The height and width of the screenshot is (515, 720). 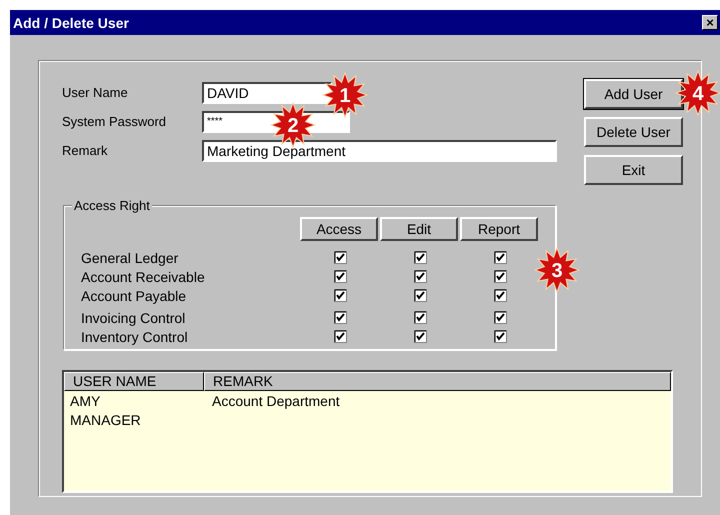 What do you see at coordinates (115, 121) in the screenshot?
I see `field-label: System Password` at bounding box center [115, 121].